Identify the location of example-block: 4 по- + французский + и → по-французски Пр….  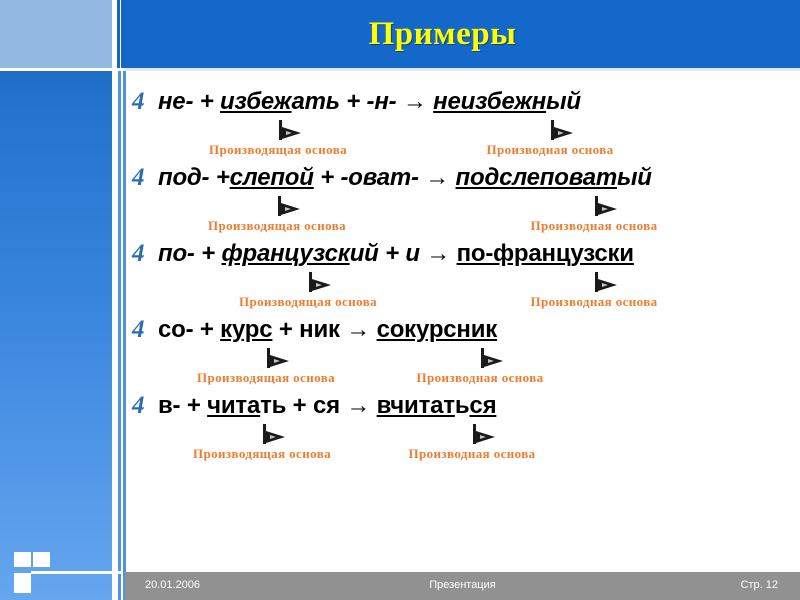
(466, 278).